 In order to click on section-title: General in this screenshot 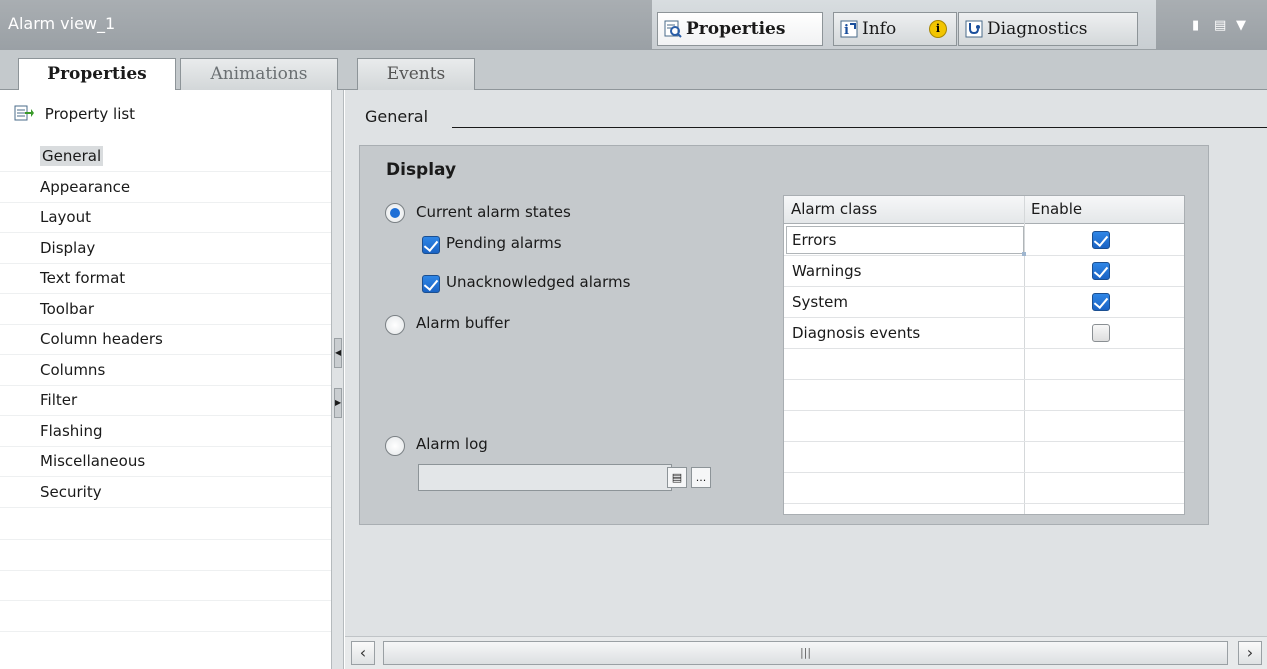, I will do `click(397, 116)`.